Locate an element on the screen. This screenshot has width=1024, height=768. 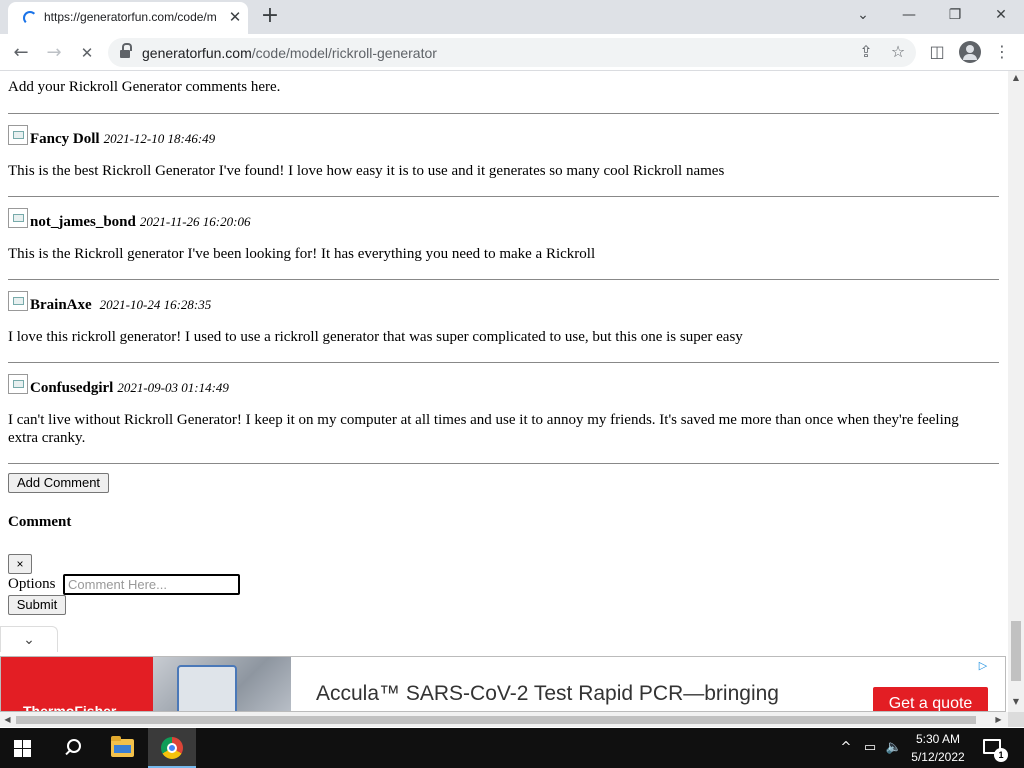
browser-tab: https://generatorfun.com/code/m ✕ is located at coordinates (128, 18).